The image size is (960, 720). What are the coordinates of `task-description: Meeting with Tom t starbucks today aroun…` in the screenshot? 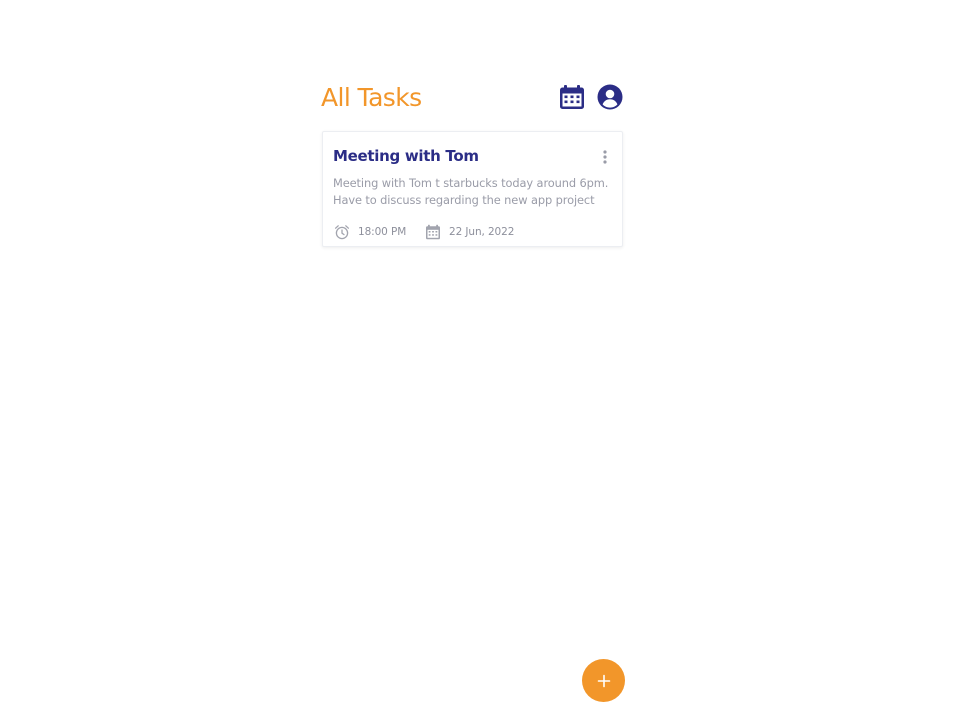 It's located at (475, 192).